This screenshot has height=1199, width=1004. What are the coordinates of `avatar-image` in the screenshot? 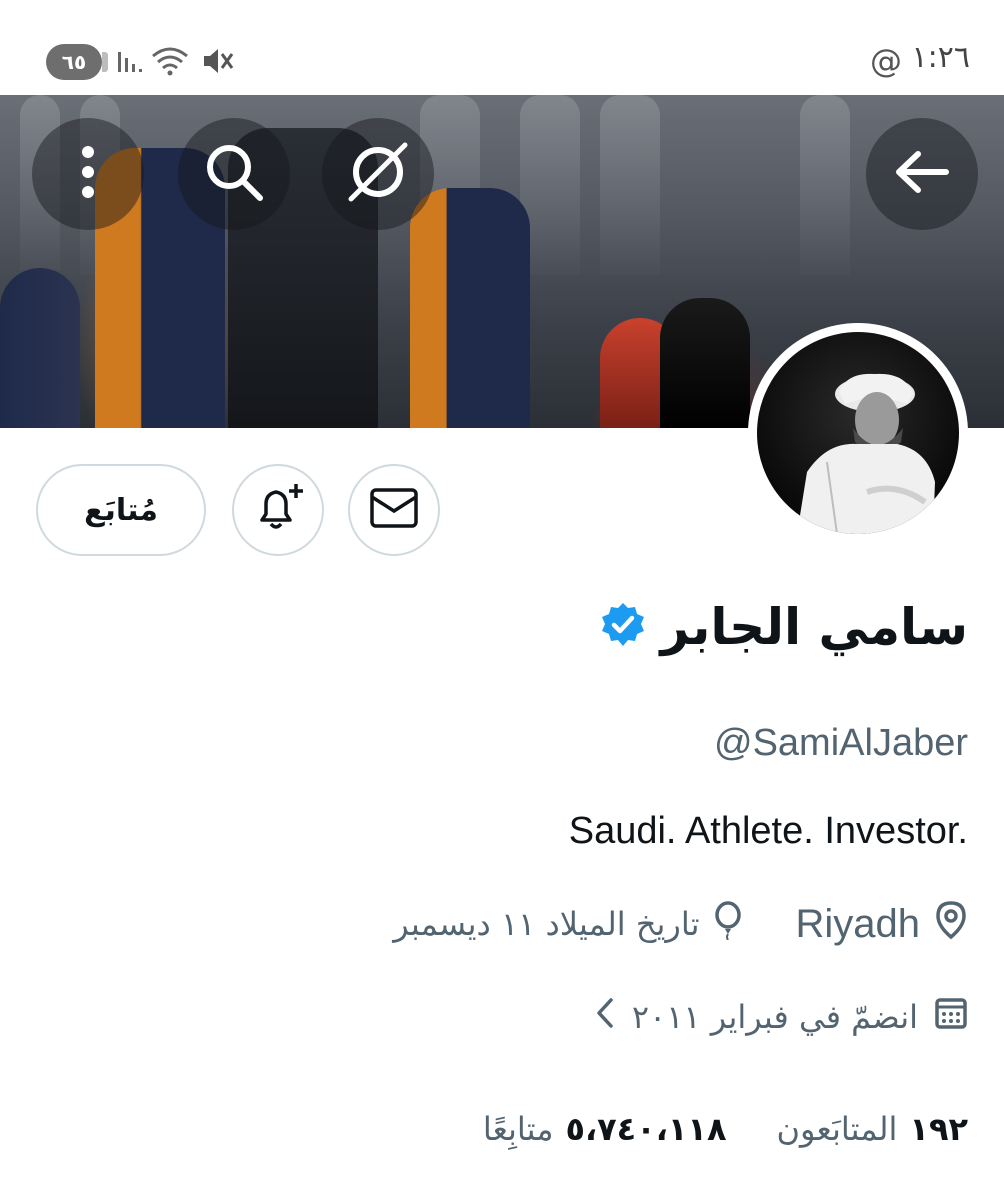 It's located at (858, 433).